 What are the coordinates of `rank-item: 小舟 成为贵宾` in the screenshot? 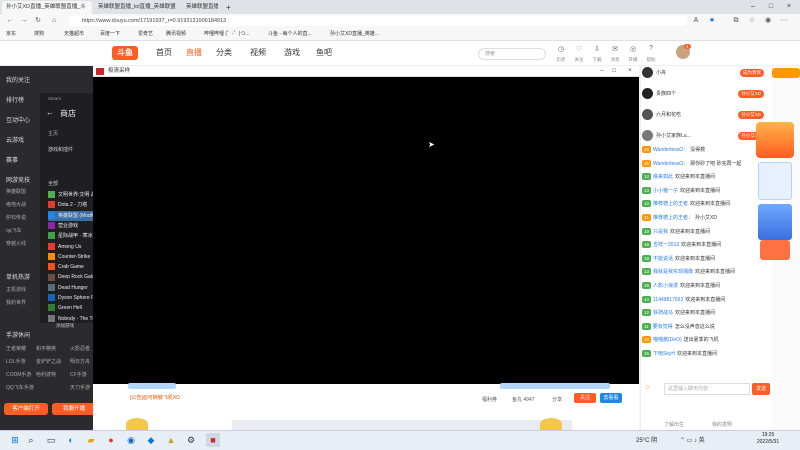 It's located at (706, 73).